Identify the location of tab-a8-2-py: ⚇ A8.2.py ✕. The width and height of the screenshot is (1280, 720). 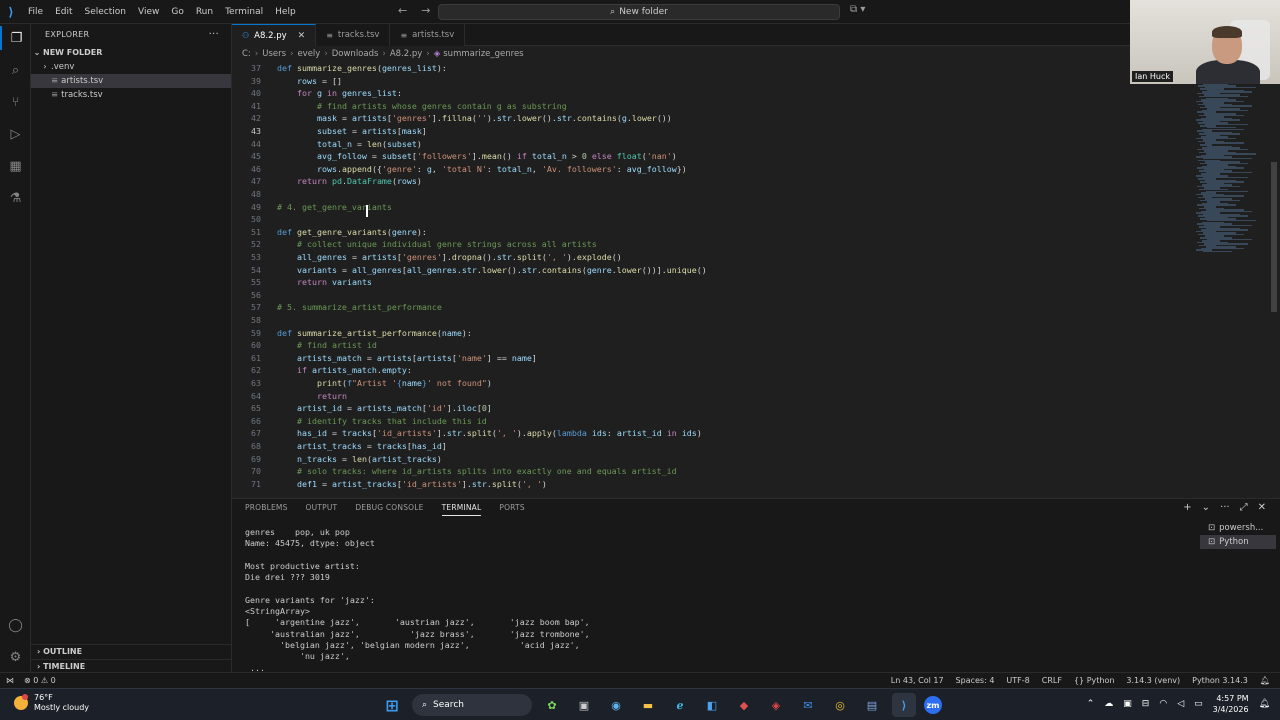
(274, 35).